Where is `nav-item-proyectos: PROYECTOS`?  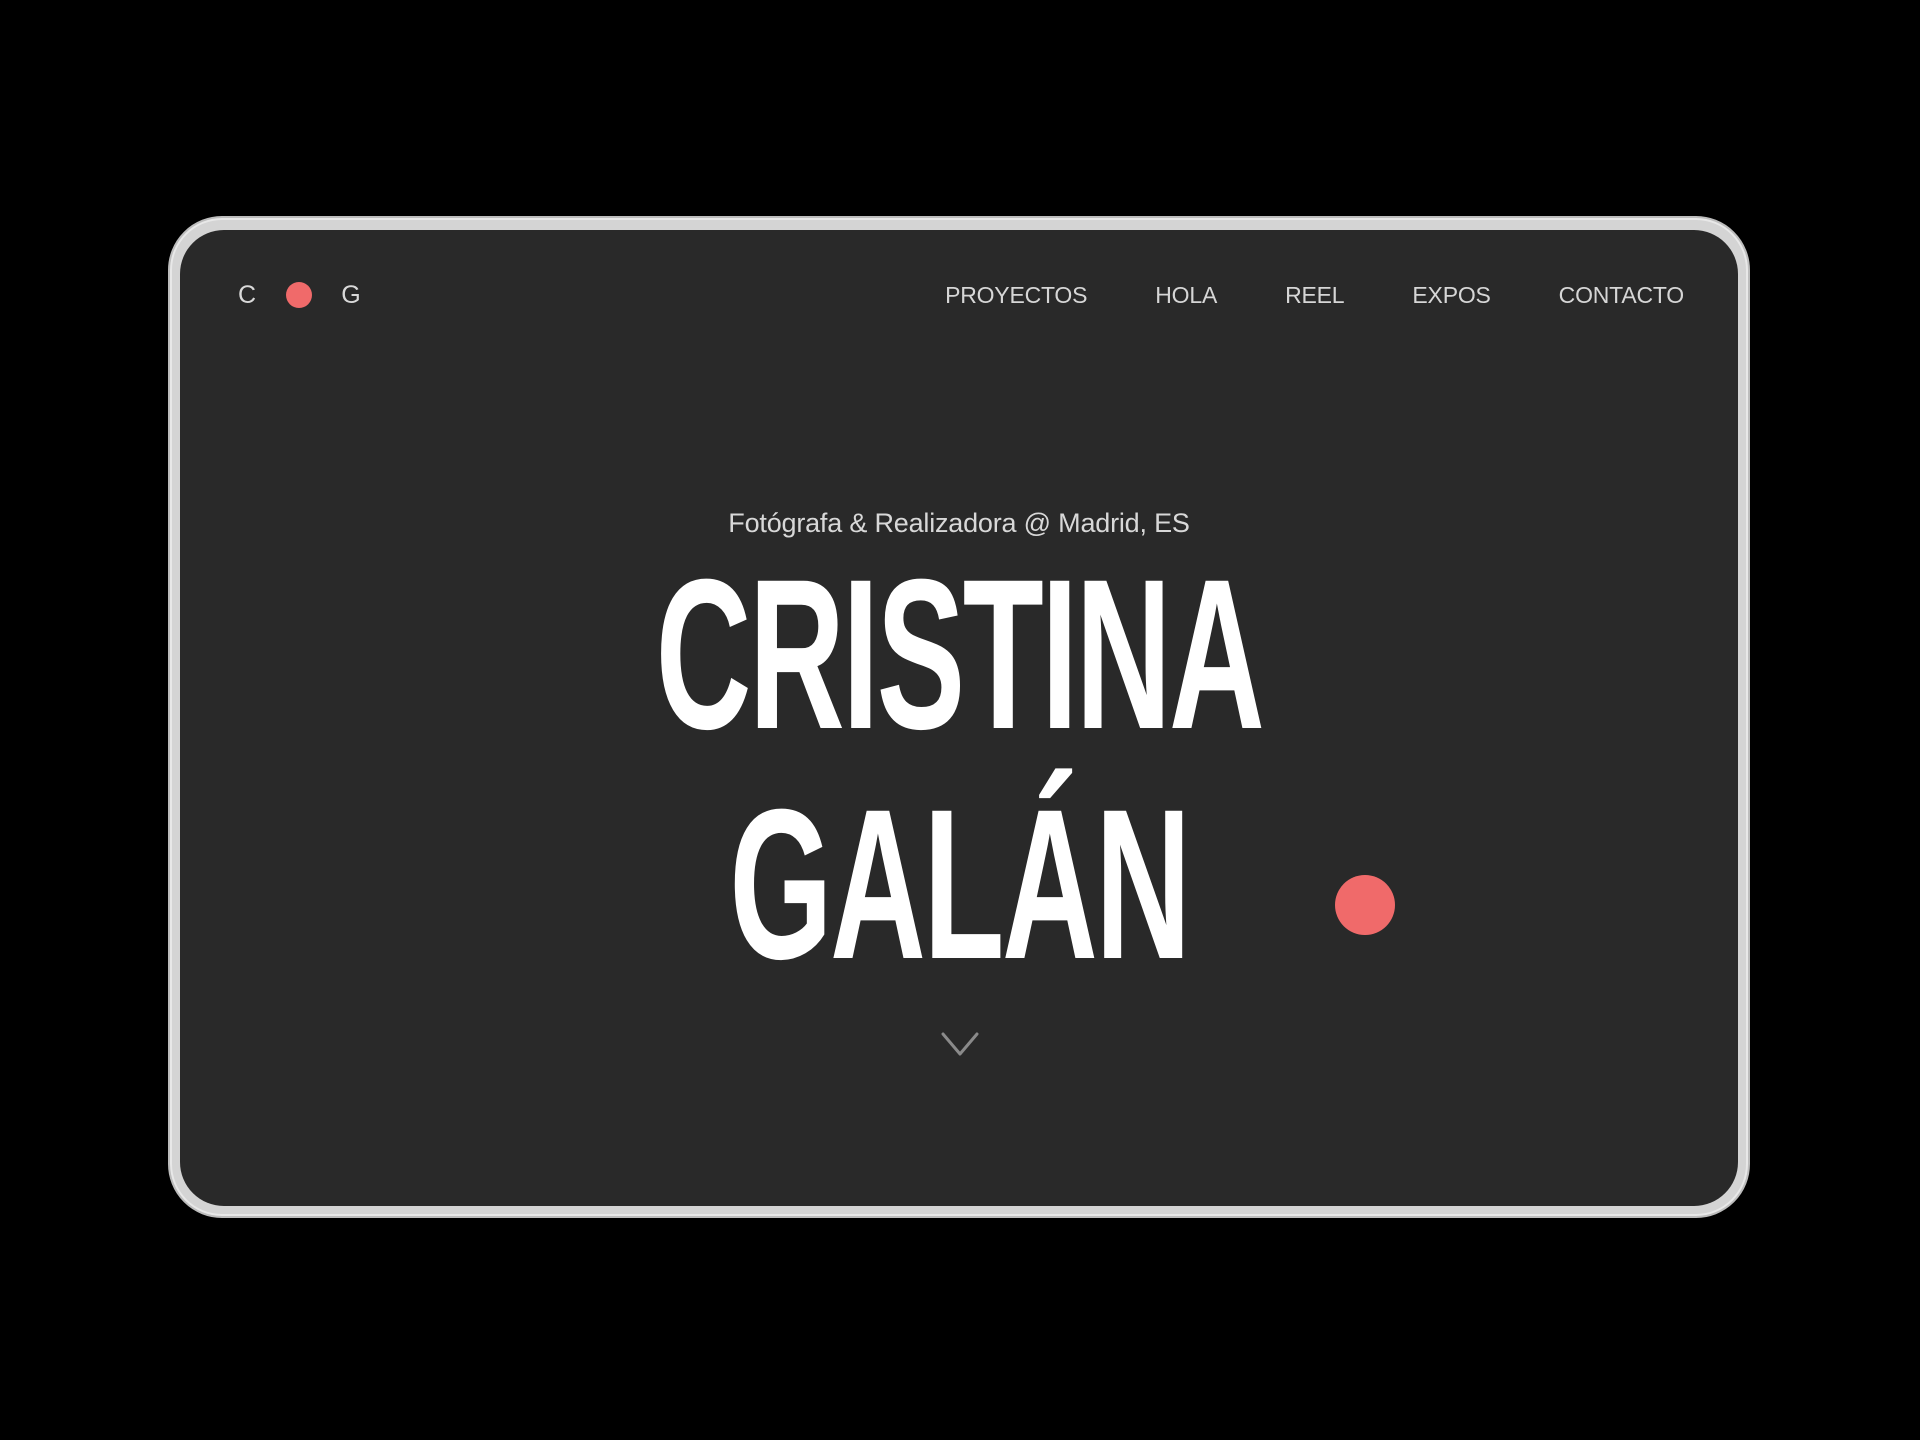
nav-item-proyectos: PROYECTOS is located at coordinates (1016, 295).